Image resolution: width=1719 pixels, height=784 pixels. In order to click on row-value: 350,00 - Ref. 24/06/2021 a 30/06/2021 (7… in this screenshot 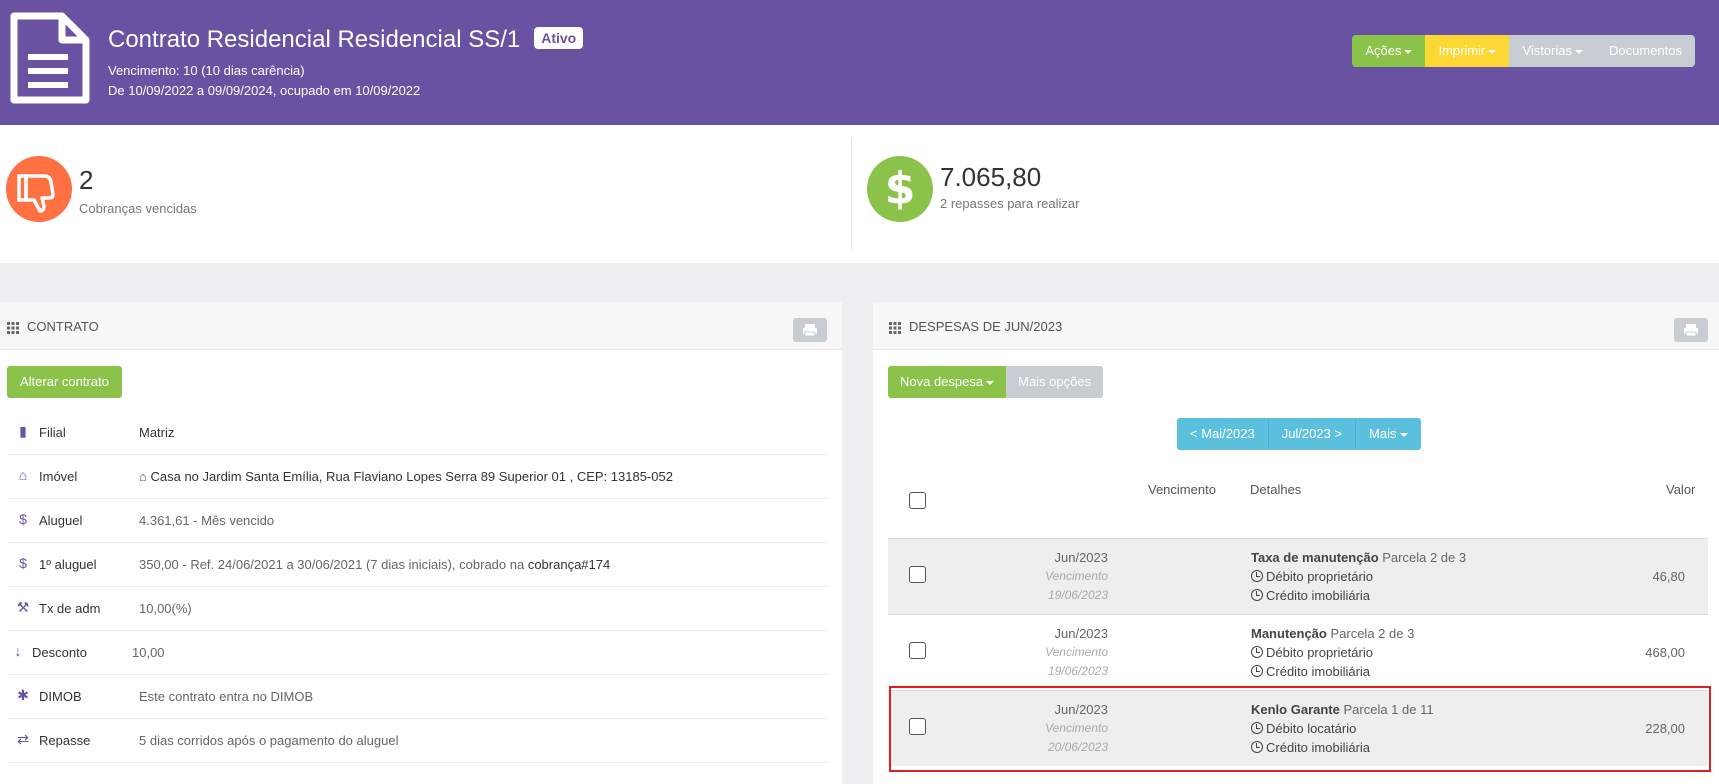, I will do `click(374, 564)`.